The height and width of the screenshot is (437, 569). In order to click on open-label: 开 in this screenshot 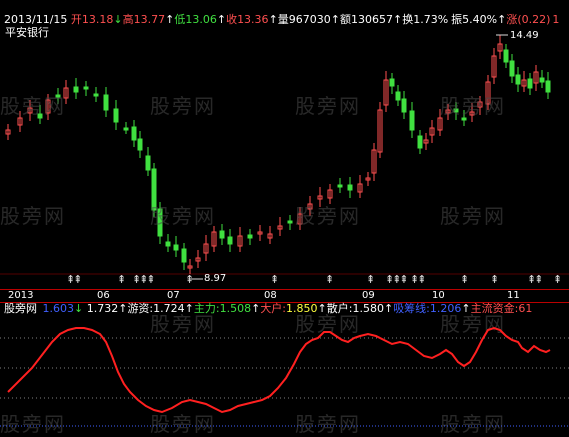, I will do `click(76, 19)`.